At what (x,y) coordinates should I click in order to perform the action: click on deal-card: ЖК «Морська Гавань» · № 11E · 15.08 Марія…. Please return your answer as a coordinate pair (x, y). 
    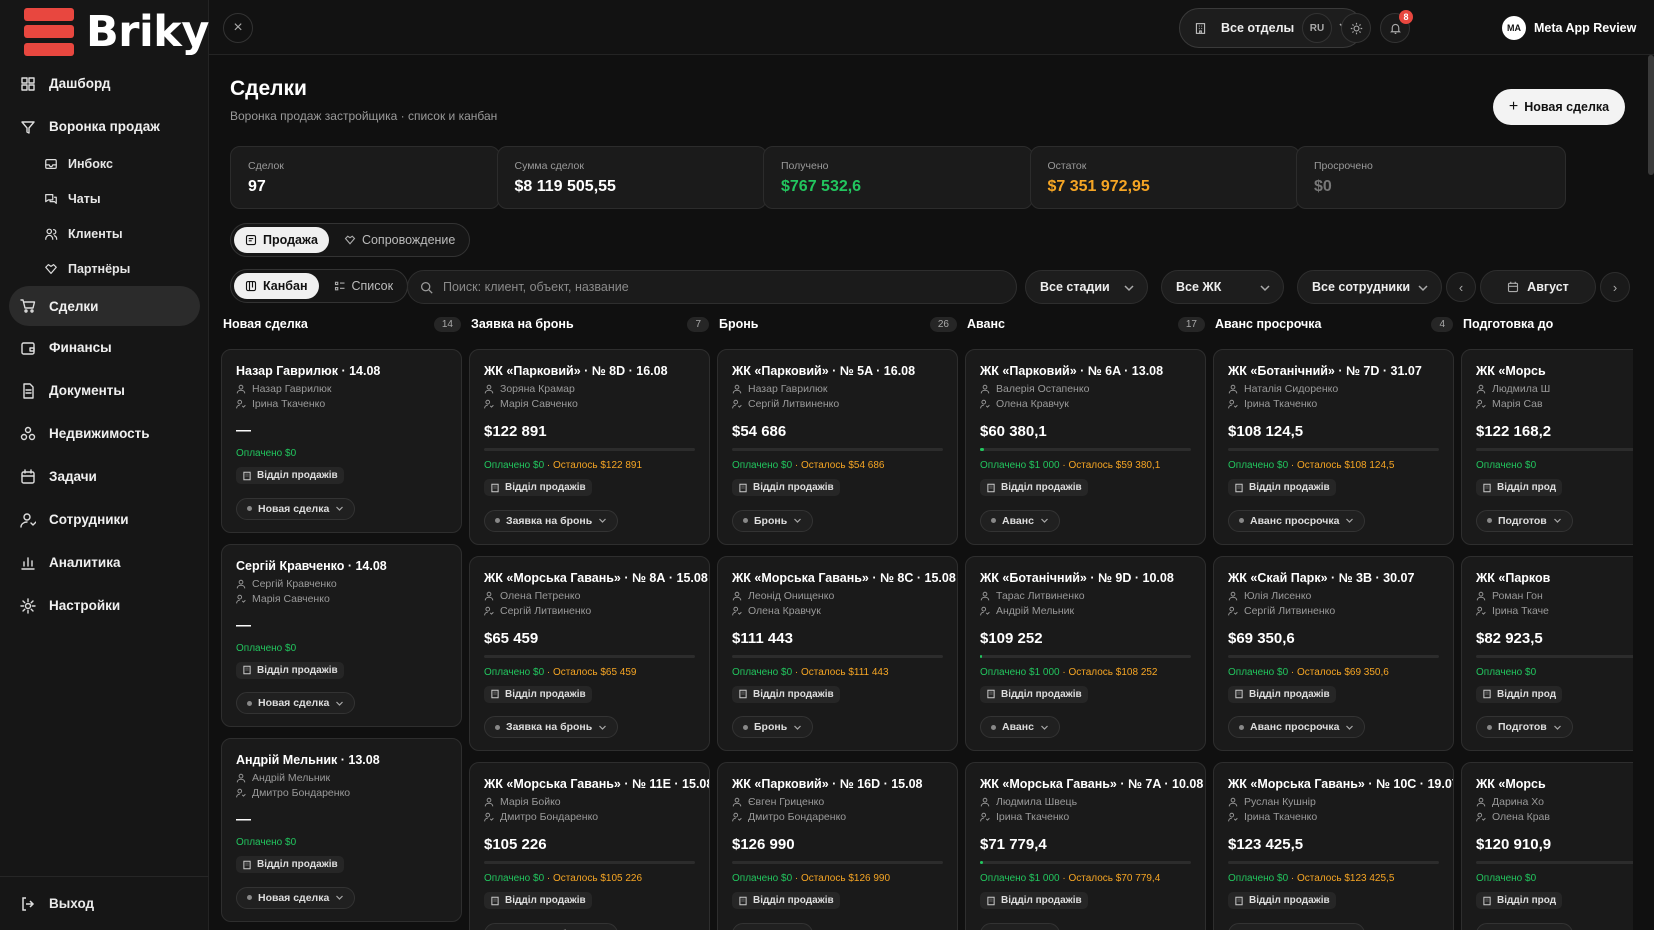
    Looking at the image, I should click on (589, 846).